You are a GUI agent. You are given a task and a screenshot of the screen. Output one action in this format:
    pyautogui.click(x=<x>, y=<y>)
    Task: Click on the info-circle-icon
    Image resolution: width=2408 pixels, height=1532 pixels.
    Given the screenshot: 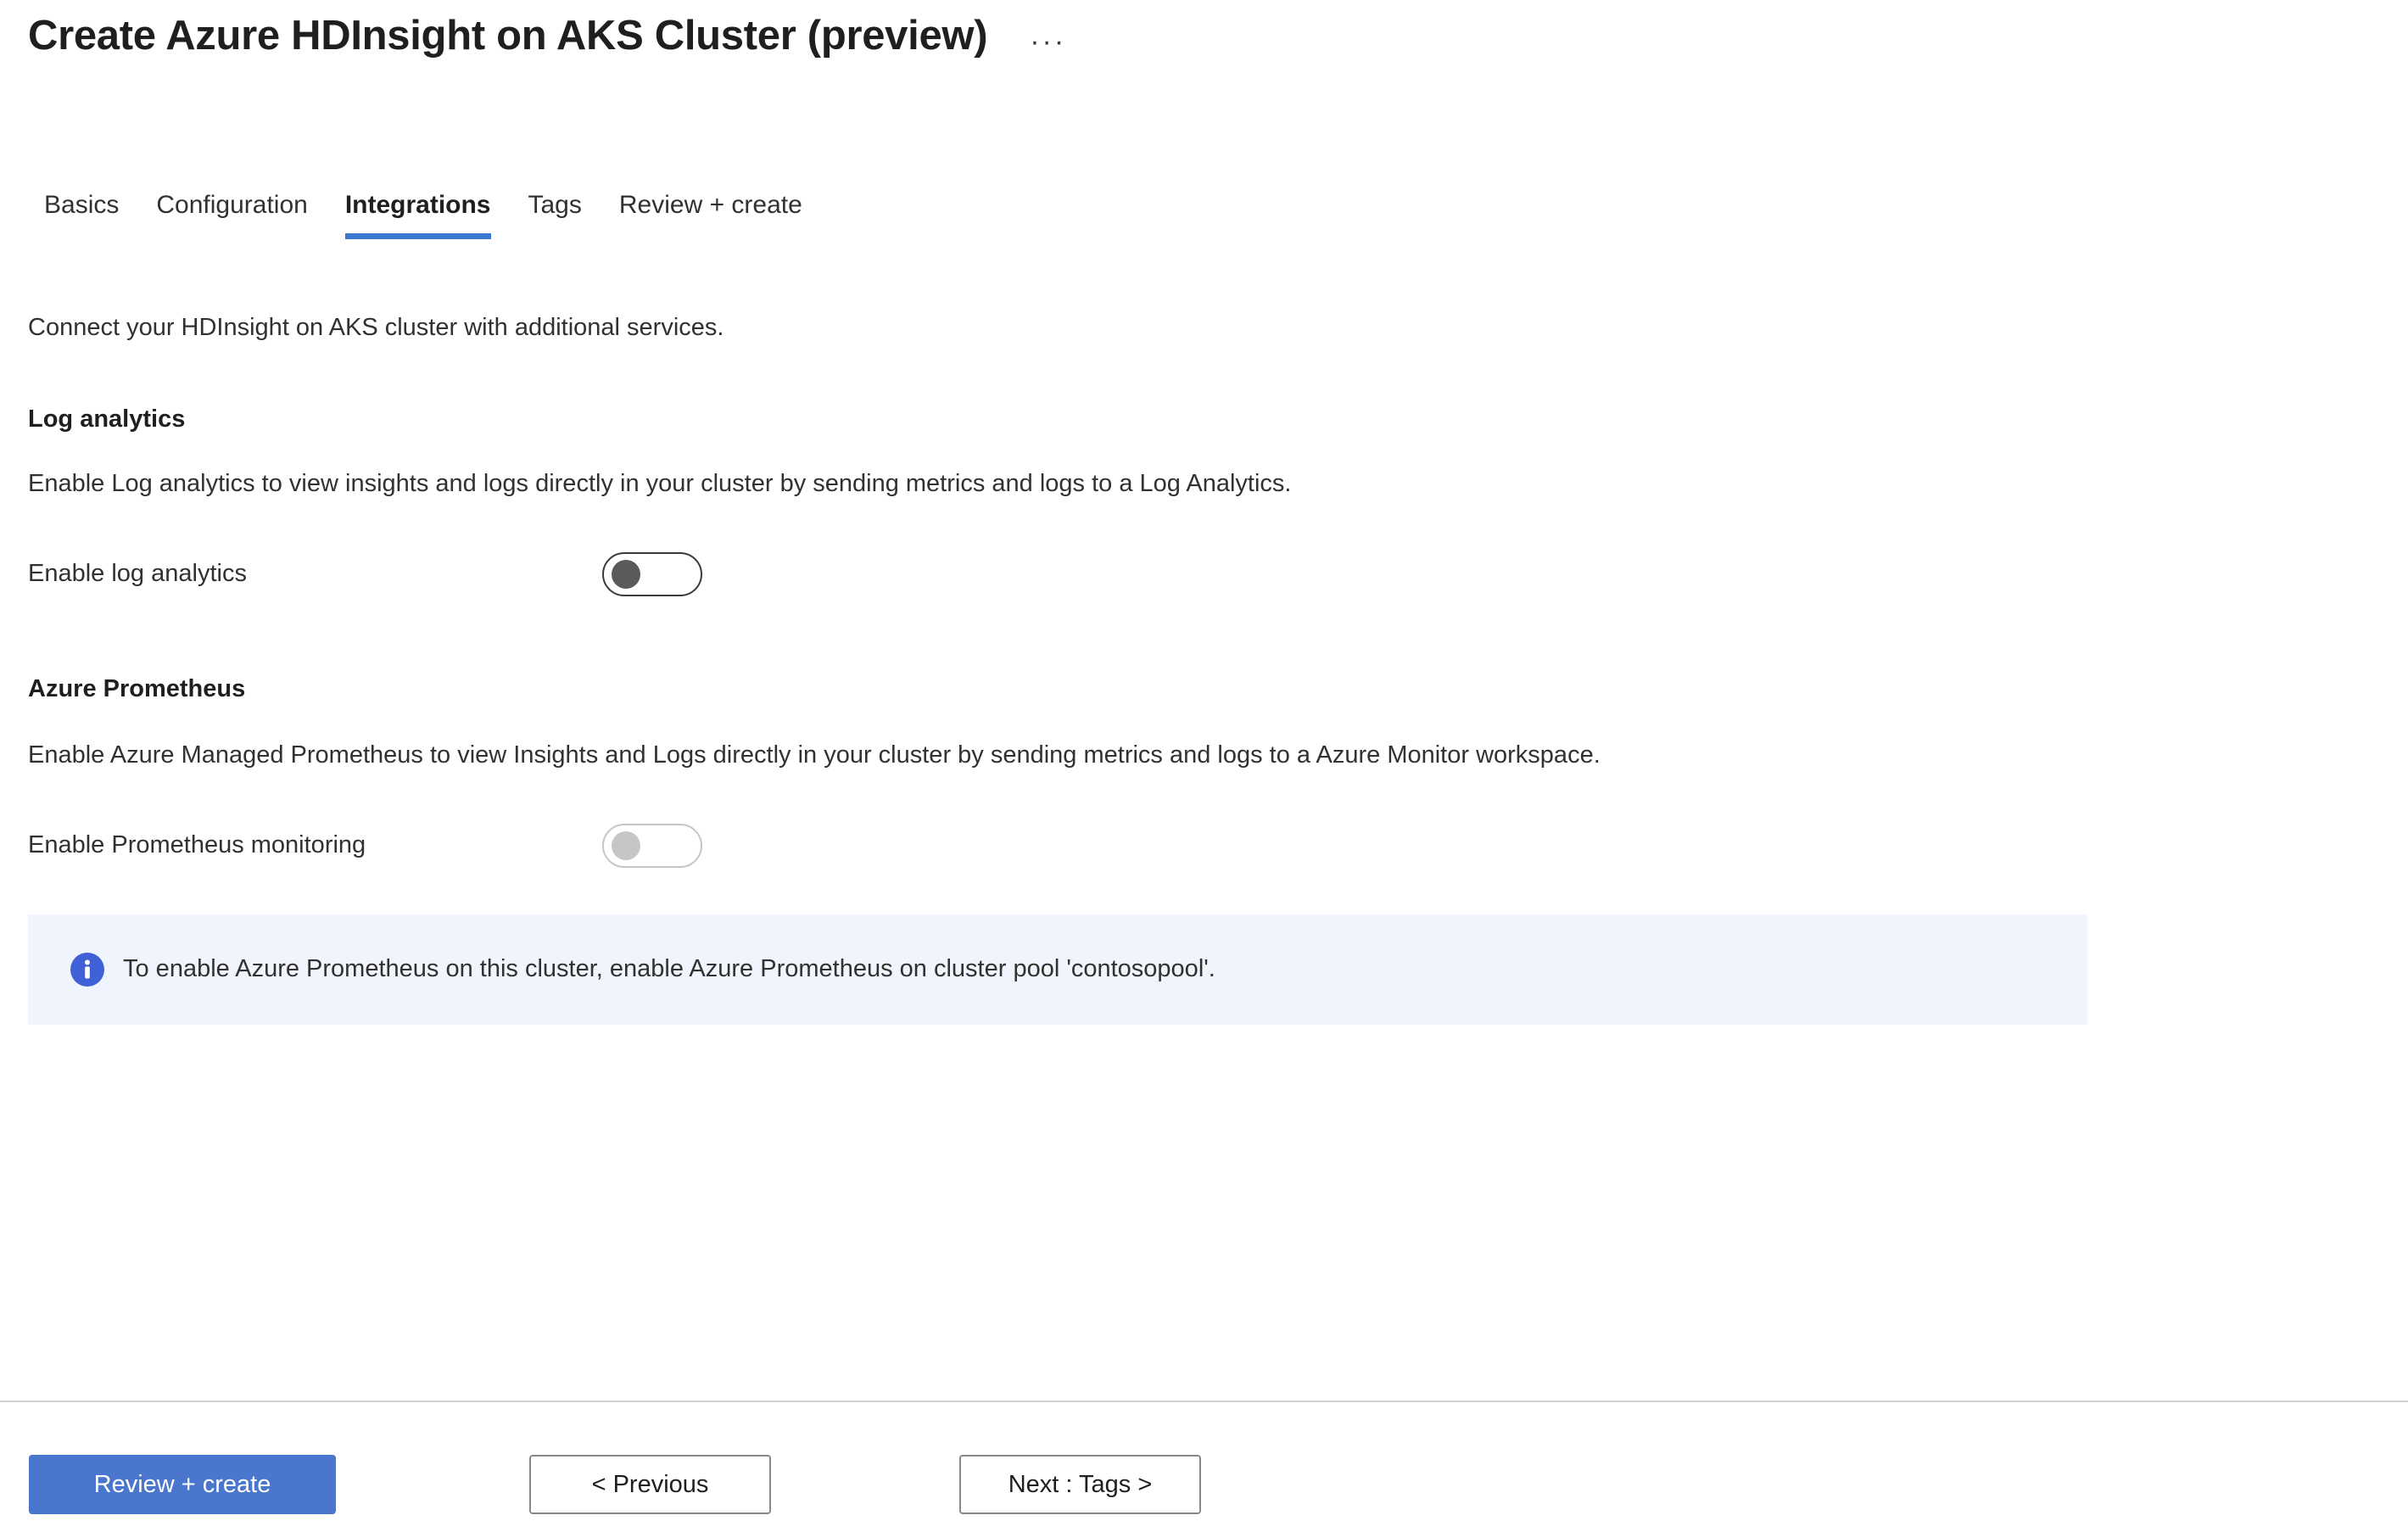 What is the action you would take?
    pyautogui.click(x=87, y=970)
    